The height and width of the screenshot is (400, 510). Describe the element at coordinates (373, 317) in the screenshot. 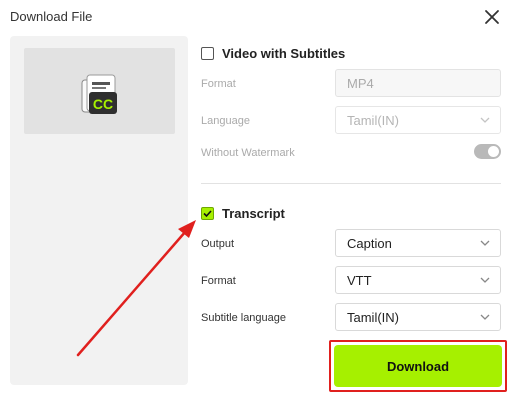

I see `subtitle-language-value: Tamil(IN)` at that location.